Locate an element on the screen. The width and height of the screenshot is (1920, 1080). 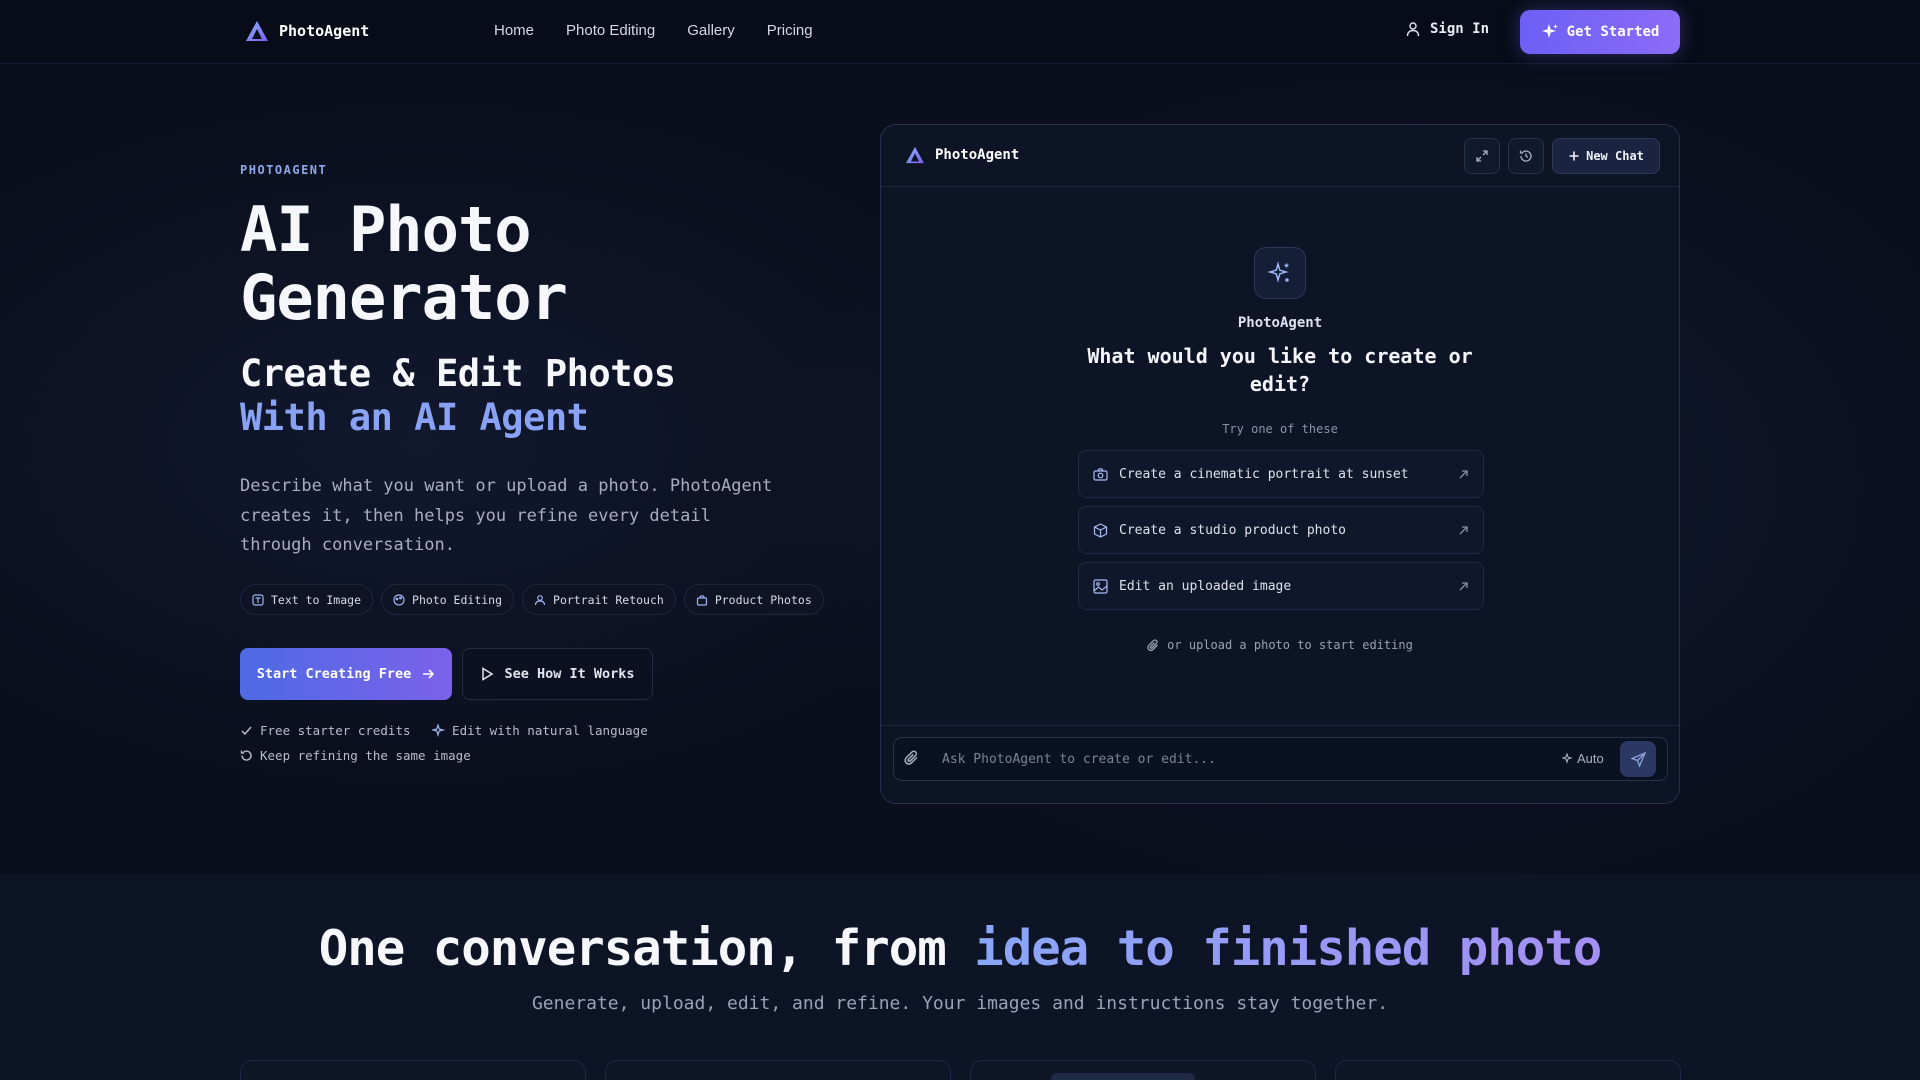
try-label: Try one of these is located at coordinates (1280, 429).